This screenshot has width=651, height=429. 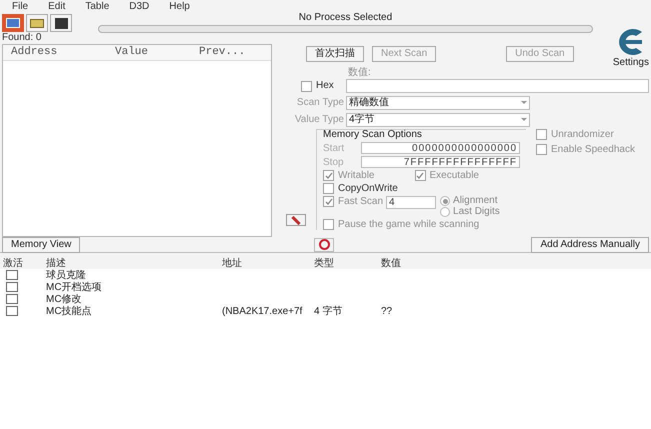 I want to click on settings-link: Settings, so click(x=630, y=63).